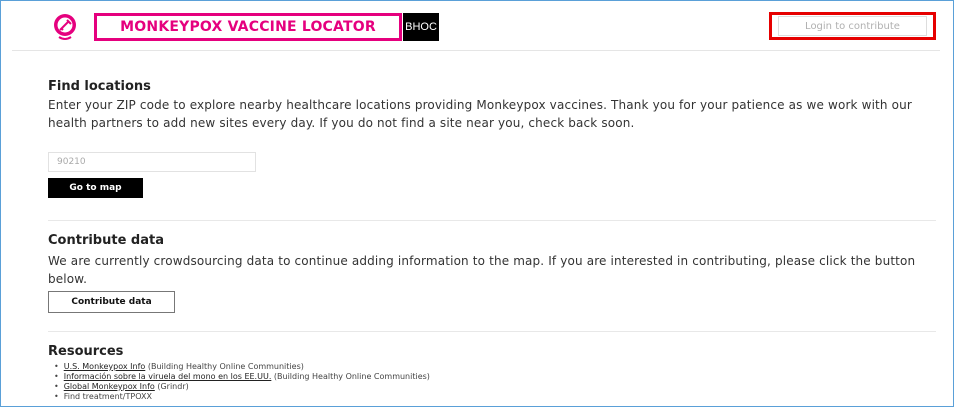  Describe the element at coordinates (242, 387) in the screenshot. I see `list-item: Global Monkeypox Info (Grindr)` at that location.